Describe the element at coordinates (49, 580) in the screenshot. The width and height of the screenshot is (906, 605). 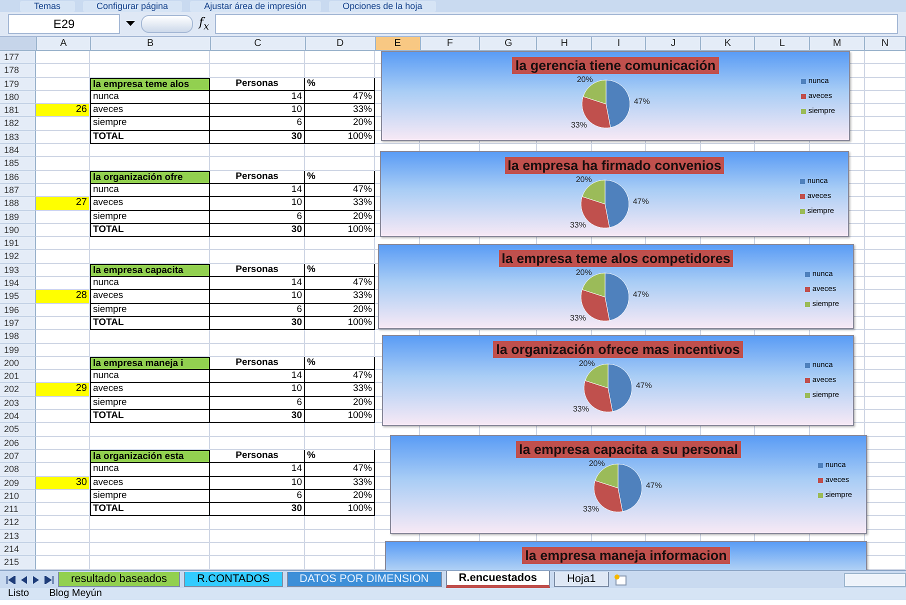
I see `last-sheet-icon` at that location.